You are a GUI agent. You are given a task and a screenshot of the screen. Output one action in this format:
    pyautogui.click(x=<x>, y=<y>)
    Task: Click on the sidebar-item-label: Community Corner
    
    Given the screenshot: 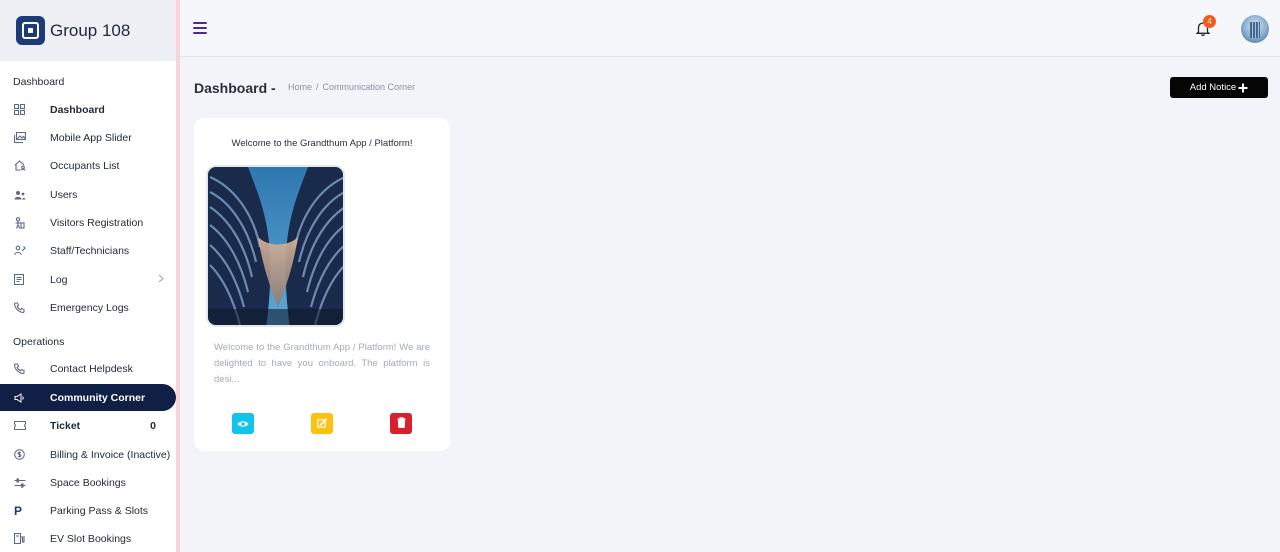 What is the action you would take?
    pyautogui.click(x=98, y=397)
    